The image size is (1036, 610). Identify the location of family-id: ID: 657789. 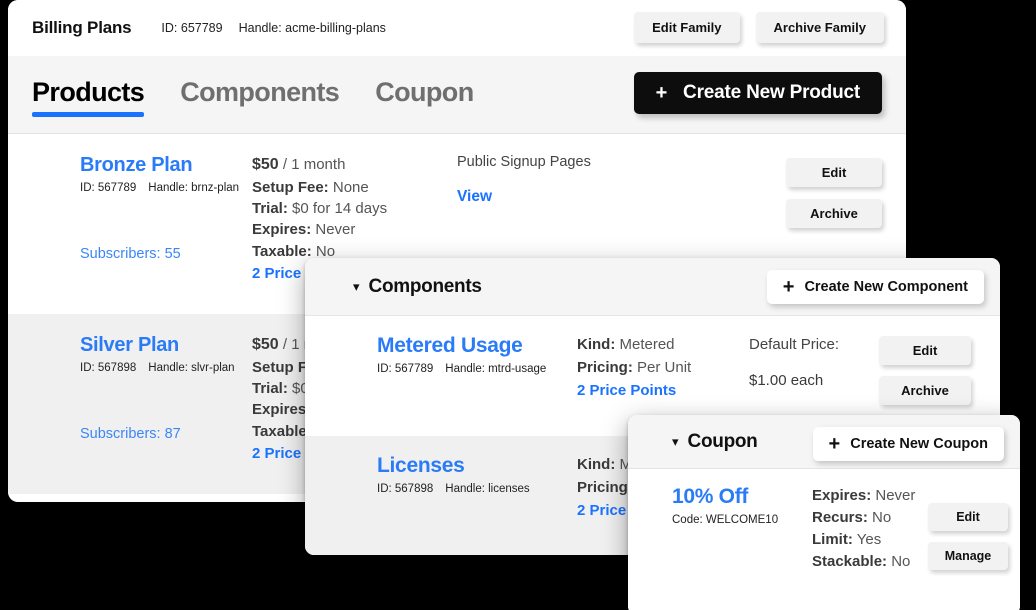
(192, 28).